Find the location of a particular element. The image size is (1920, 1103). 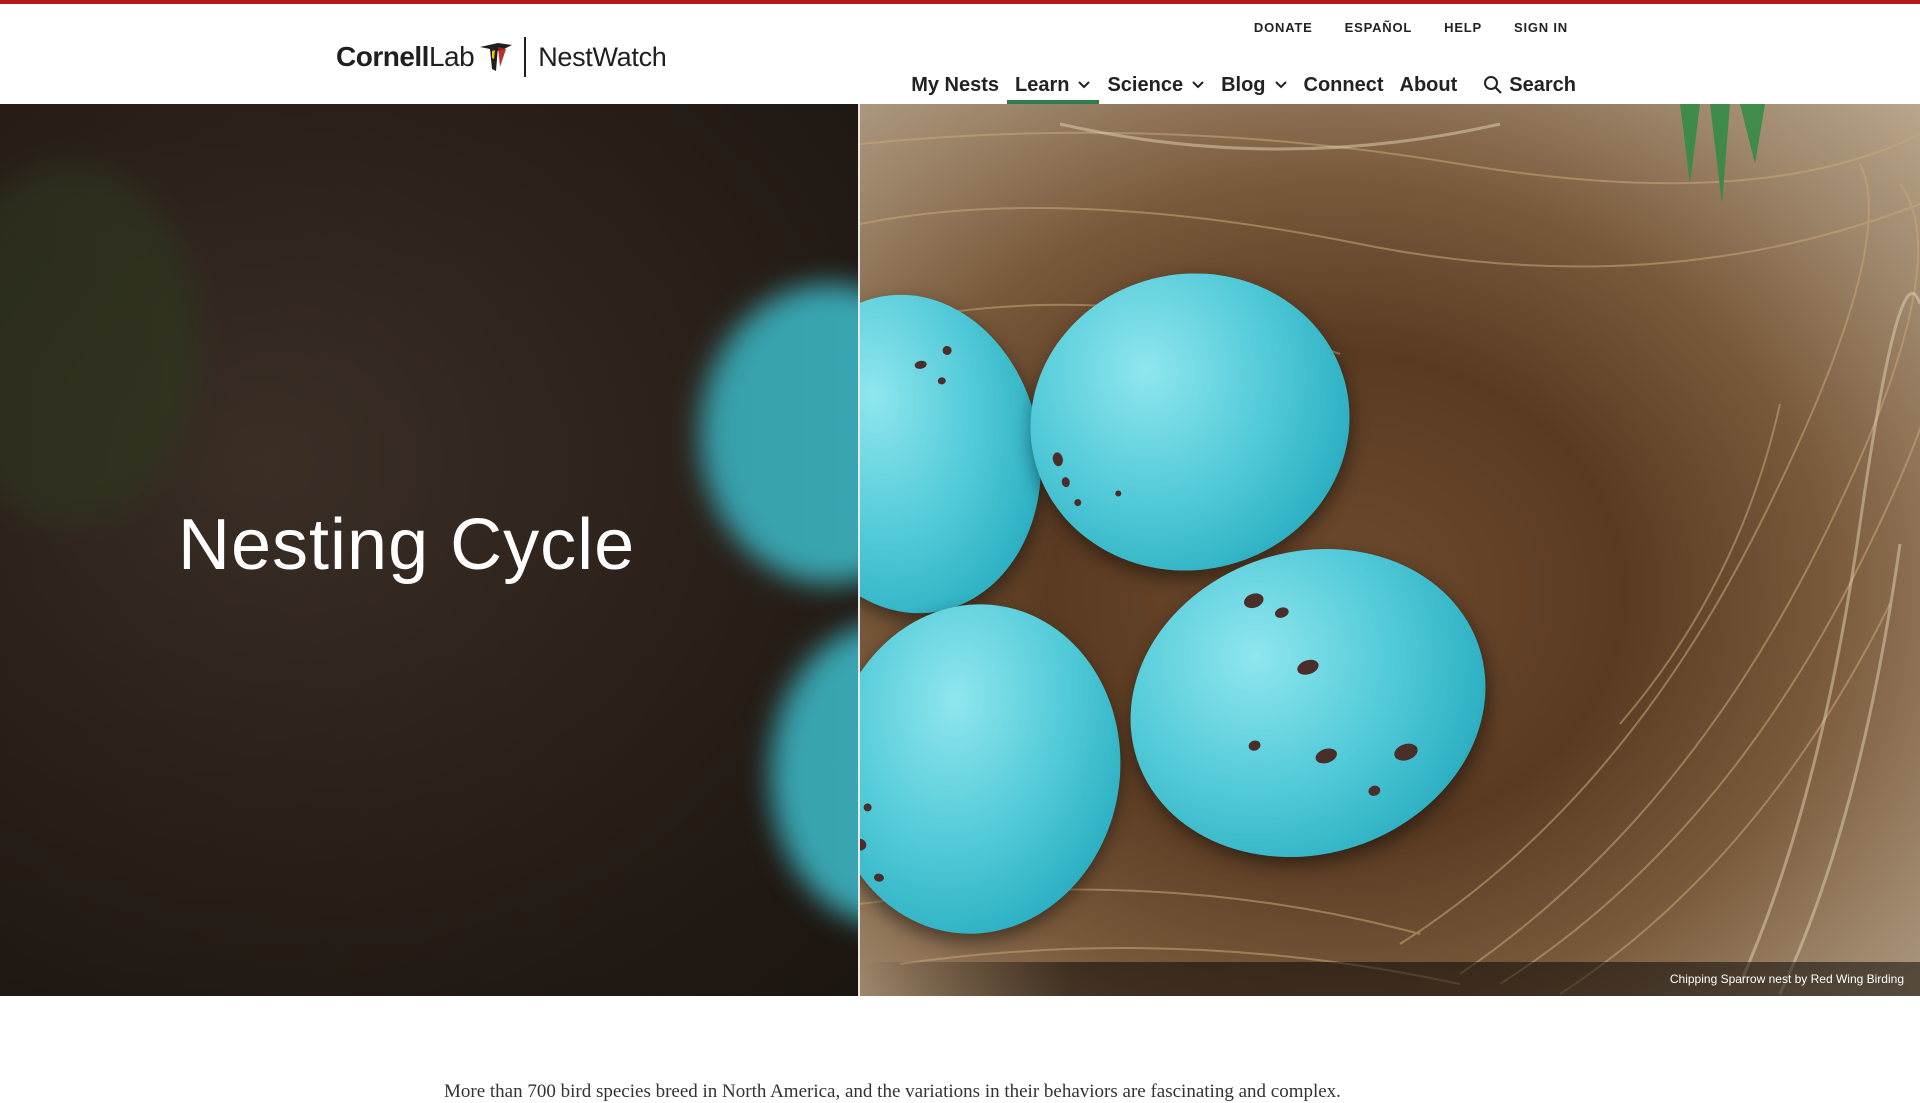

page-title: Nesting Cycle is located at coordinates (407, 545).